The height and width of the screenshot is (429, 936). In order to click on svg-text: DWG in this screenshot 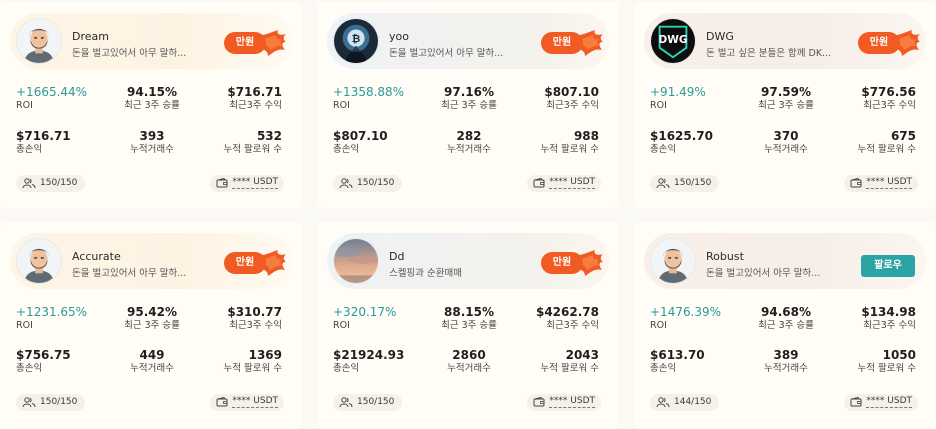, I will do `click(673, 40)`.